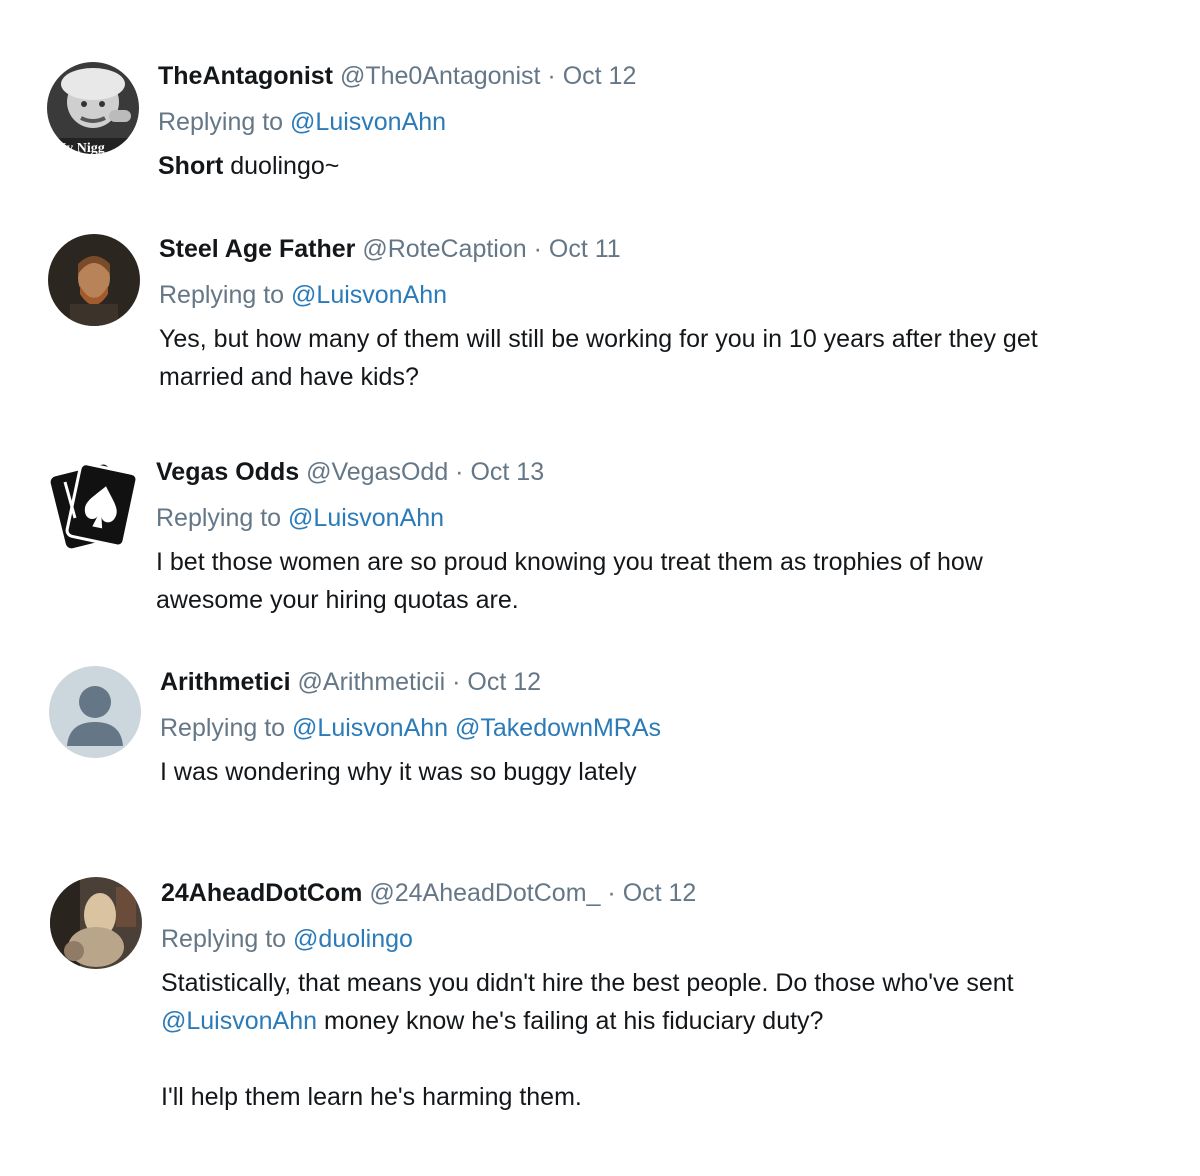  What do you see at coordinates (640, 682) in the screenshot?
I see `tweet-header: Arithmetici @Arithmeticii · Oct 12` at bounding box center [640, 682].